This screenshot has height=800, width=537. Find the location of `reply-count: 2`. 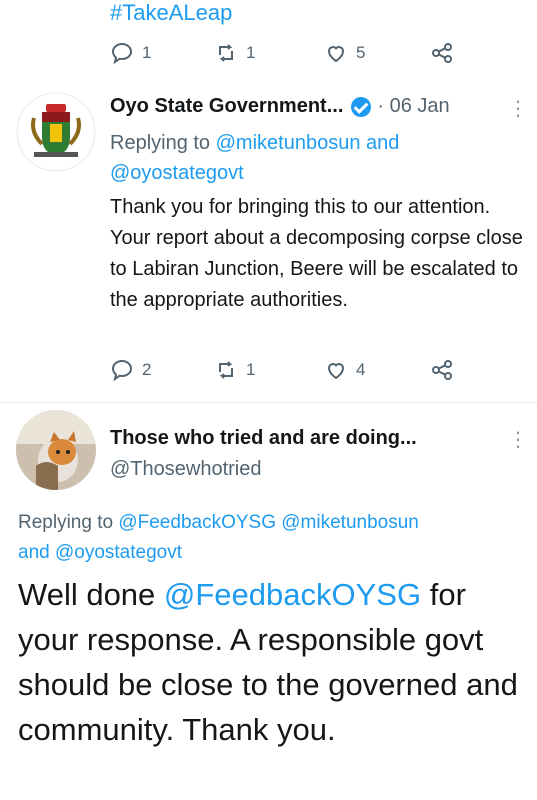

reply-count: 2 is located at coordinates (147, 369).